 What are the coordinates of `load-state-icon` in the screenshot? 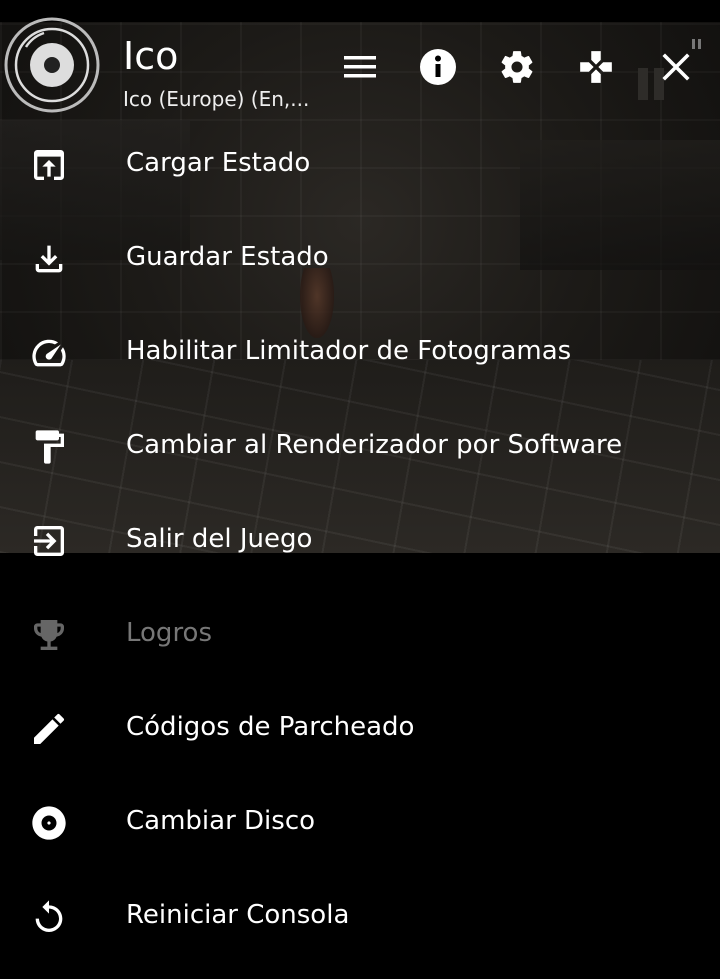 It's located at (49, 165).